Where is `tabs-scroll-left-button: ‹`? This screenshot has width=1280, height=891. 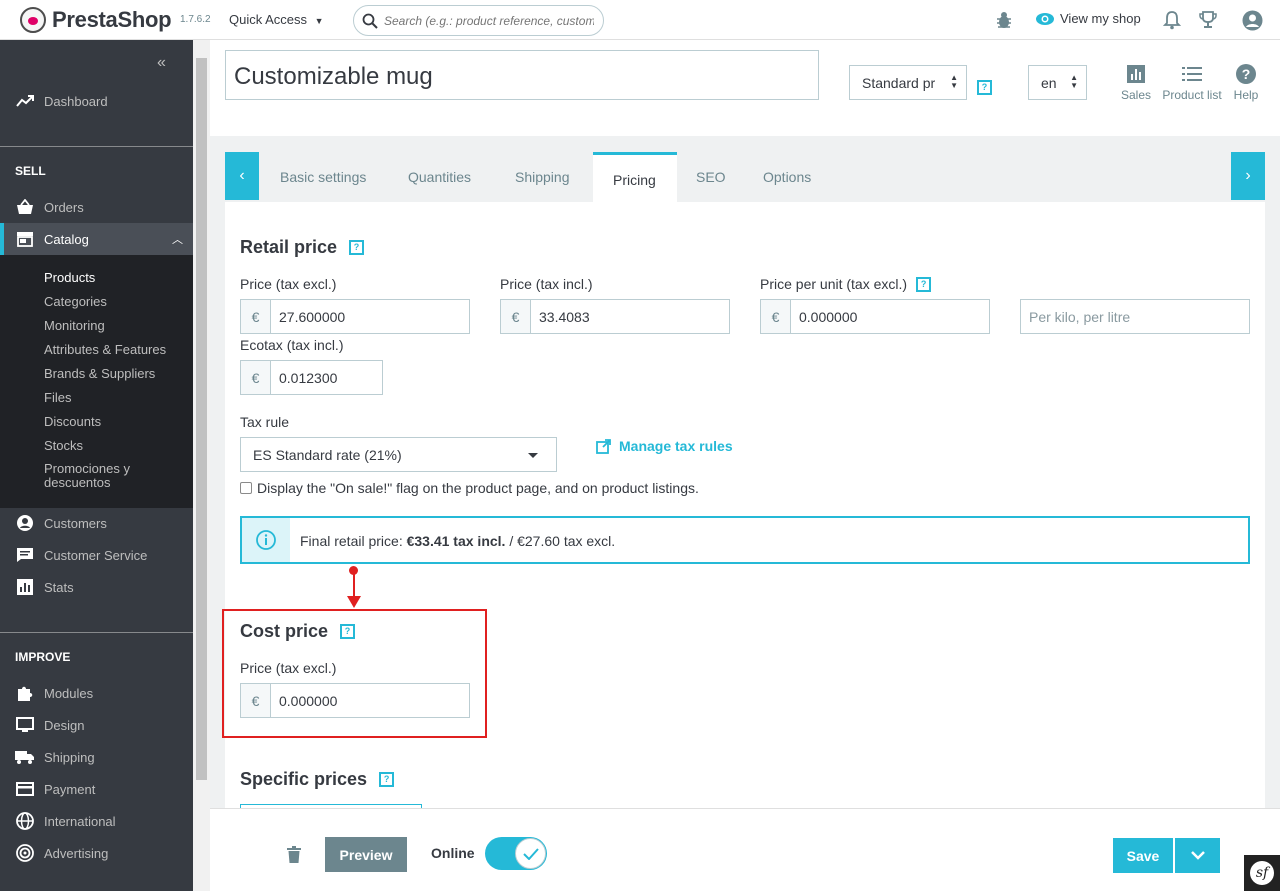
tabs-scroll-left-button: ‹ is located at coordinates (242, 176).